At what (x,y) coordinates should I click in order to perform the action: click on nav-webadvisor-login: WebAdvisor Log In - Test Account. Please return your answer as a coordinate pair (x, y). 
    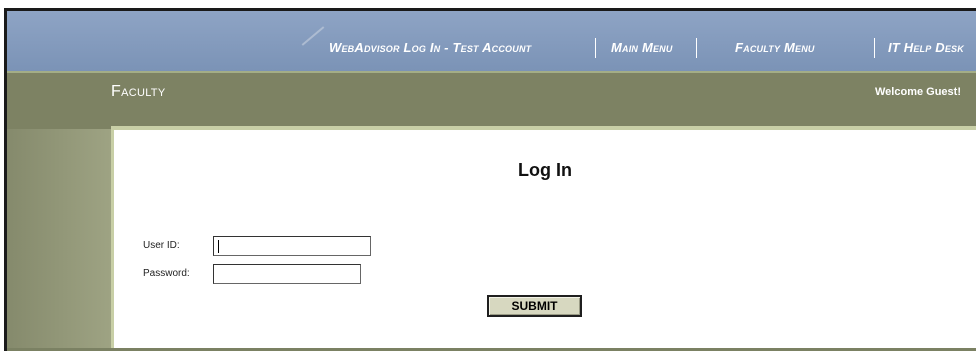
    Looking at the image, I should click on (430, 47).